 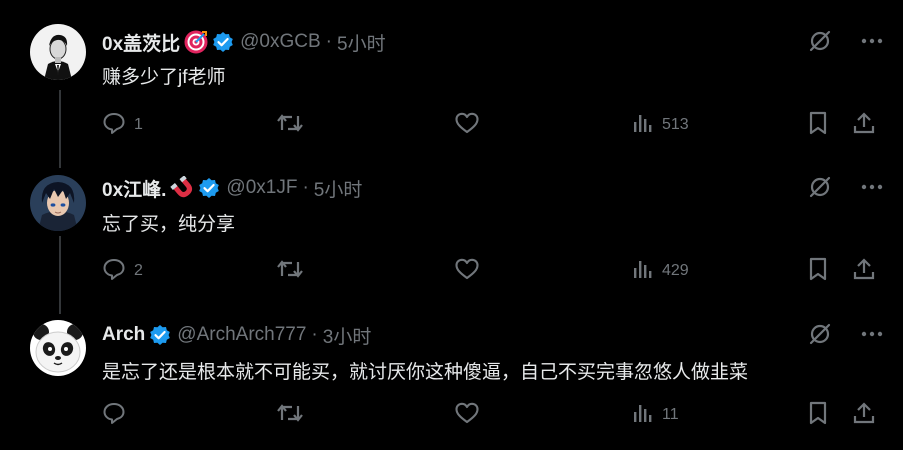 I want to click on tweet-header: 0x盖茨比 @0xGCB · 5小时, so click(x=244, y=42).